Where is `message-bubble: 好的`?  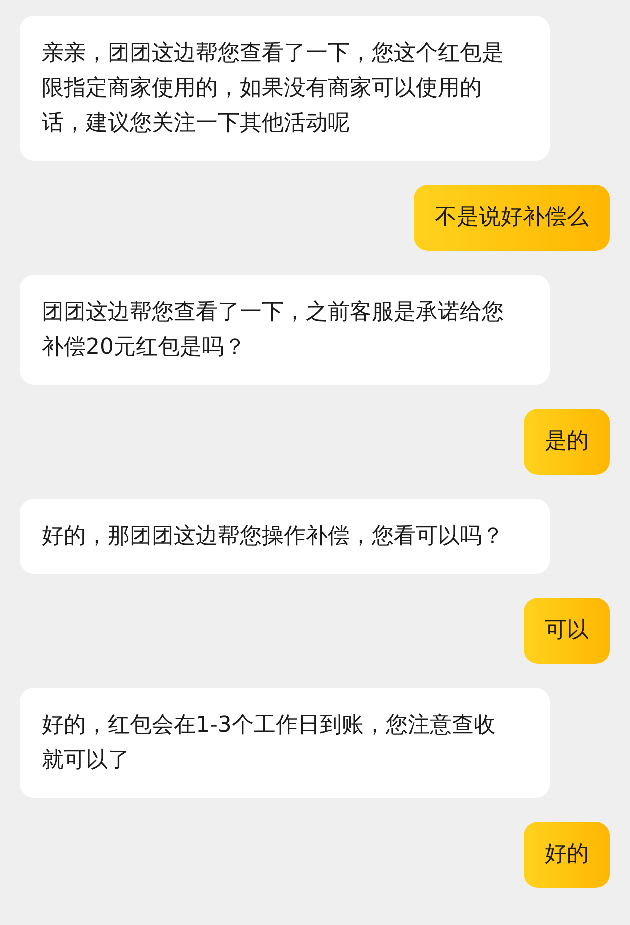
message-bubble: 好的 is located at coordinates (567, 855).